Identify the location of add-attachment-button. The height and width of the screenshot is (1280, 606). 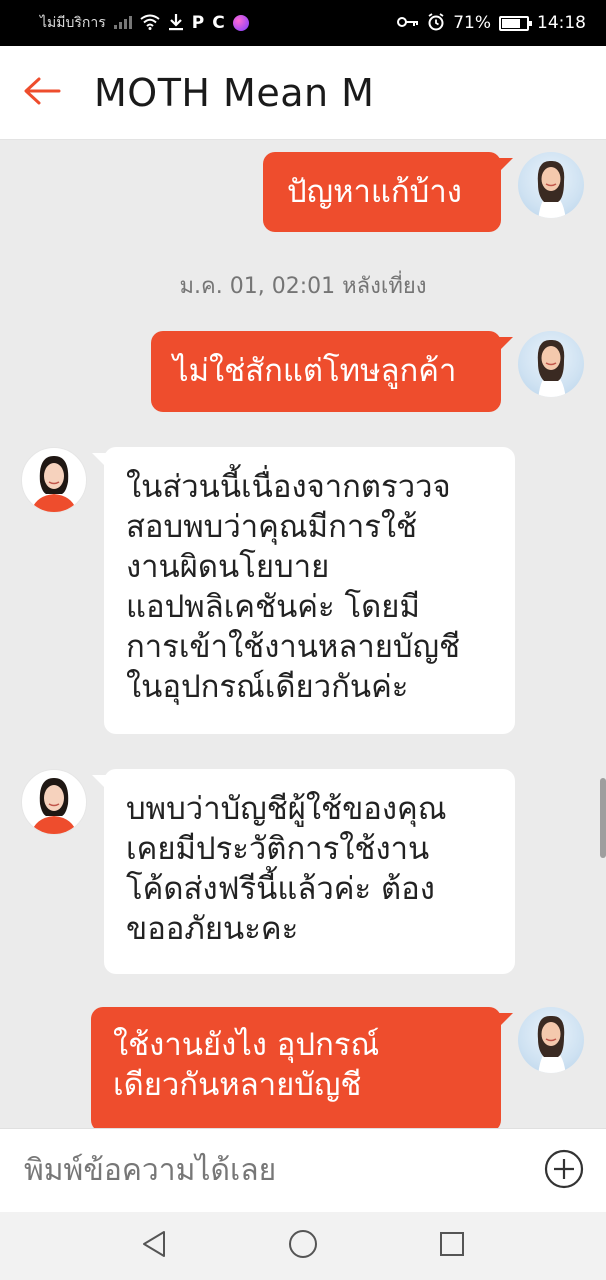
(564, 1171).